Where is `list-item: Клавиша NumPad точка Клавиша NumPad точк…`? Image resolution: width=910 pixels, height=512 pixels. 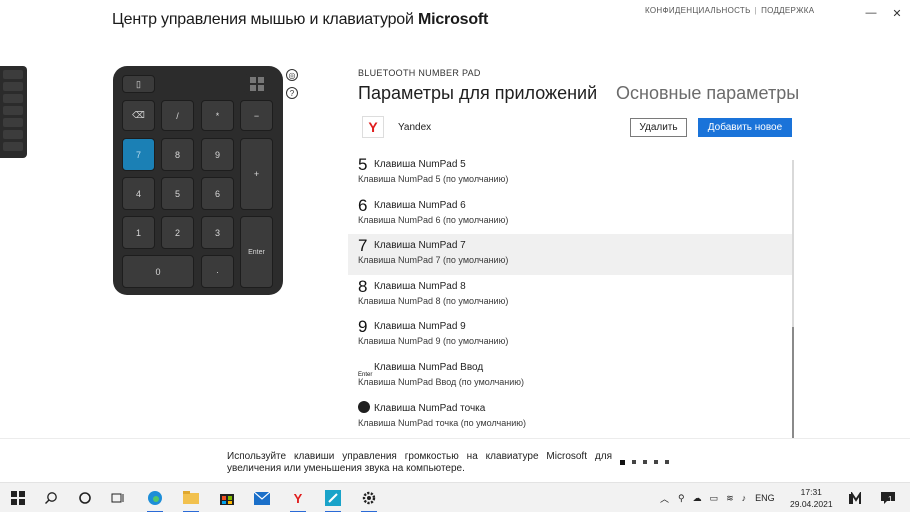 list-item: Клавиша NumPad точка Клавиша NumPad точк… is located at coordinates (570, 417).